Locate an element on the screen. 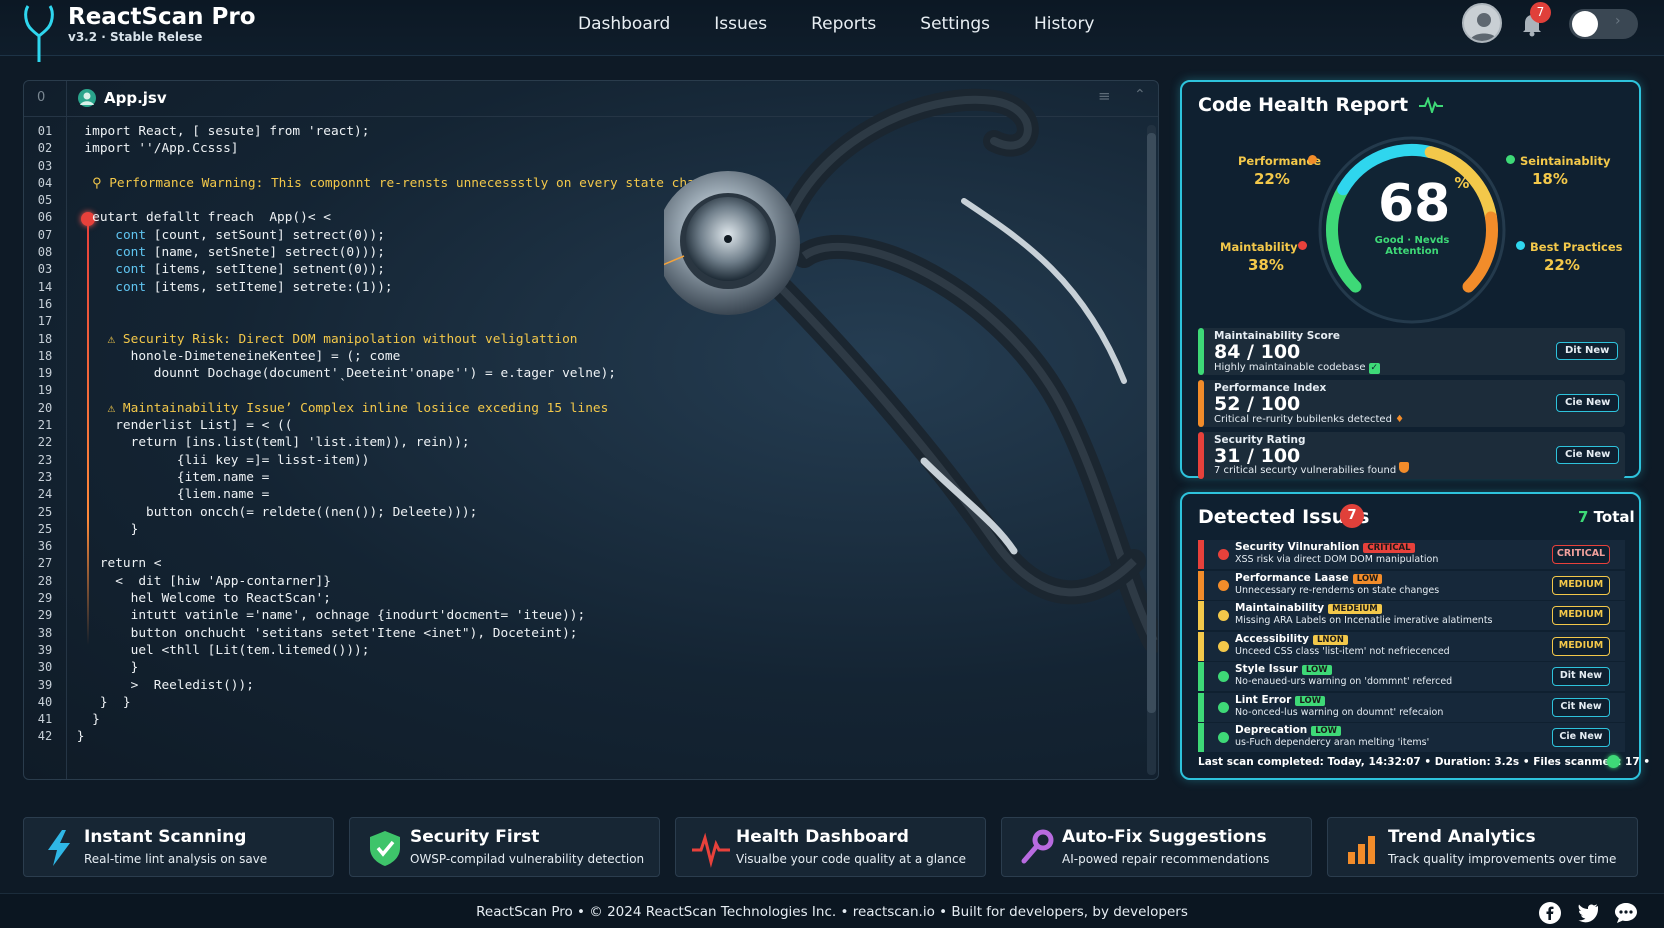  nav-reports: Reports is located at coordinates (843, 28).